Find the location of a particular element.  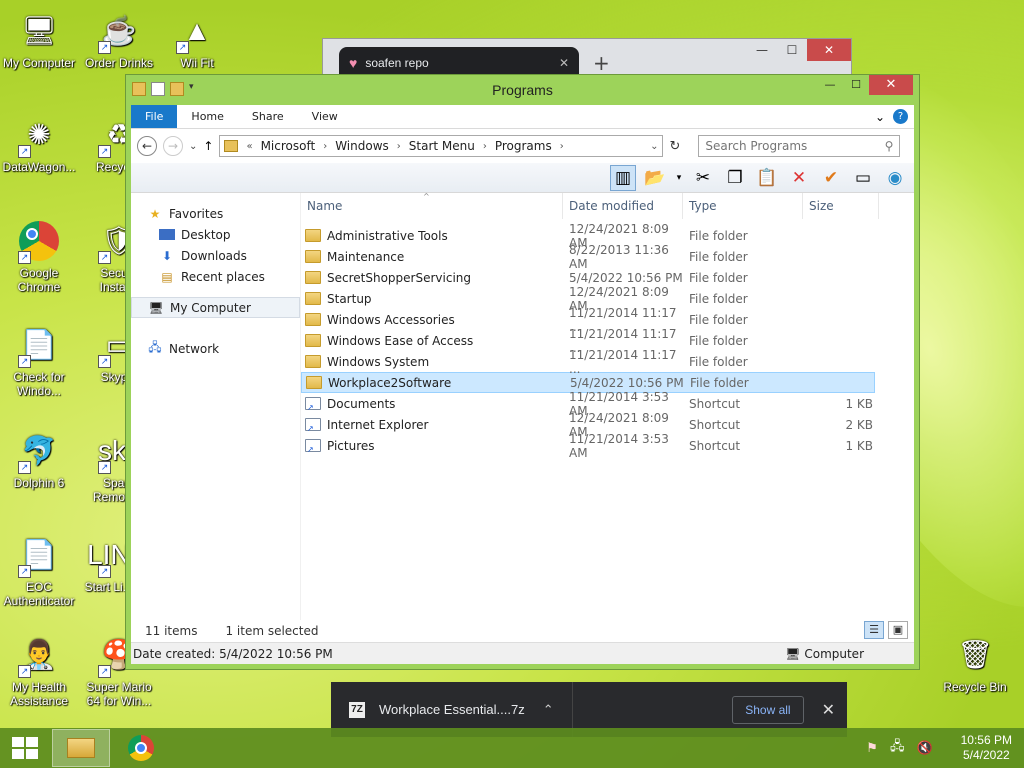

nav-downloads: ⬇ Downloads is located at coordinates (215, 255).